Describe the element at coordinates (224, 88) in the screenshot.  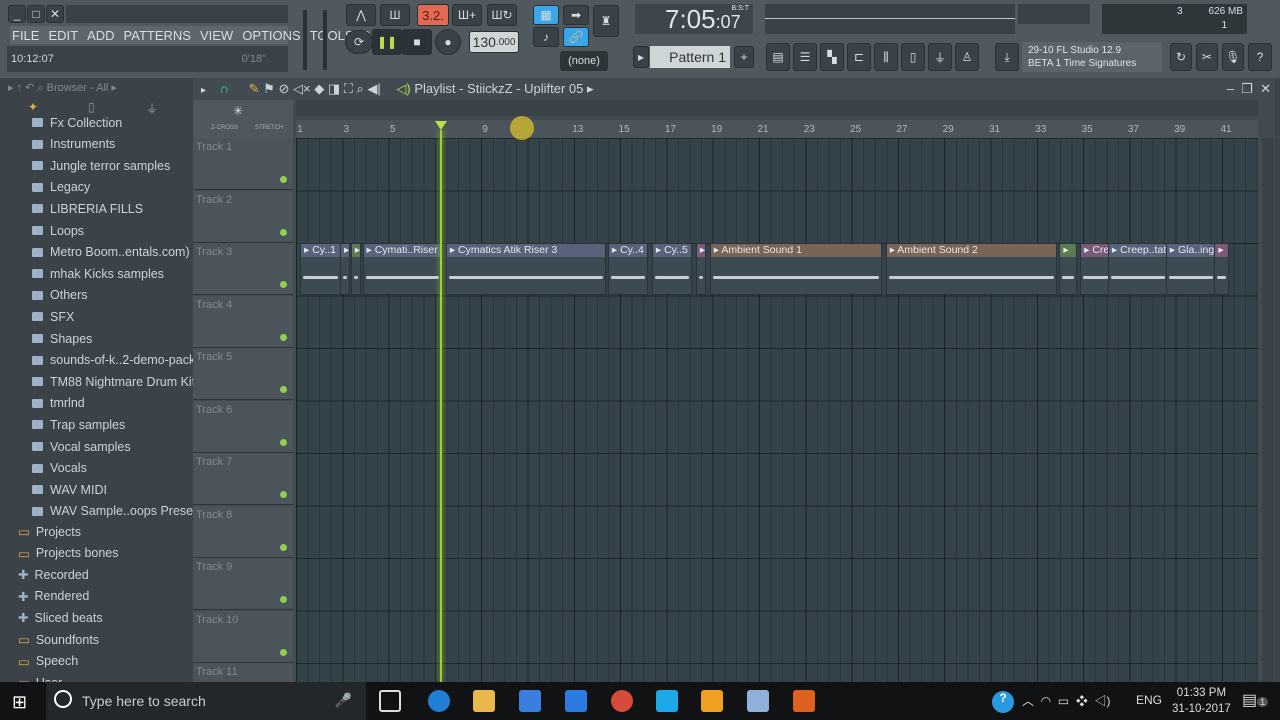
I see `magnet-snap-icon: ∩` at that location.